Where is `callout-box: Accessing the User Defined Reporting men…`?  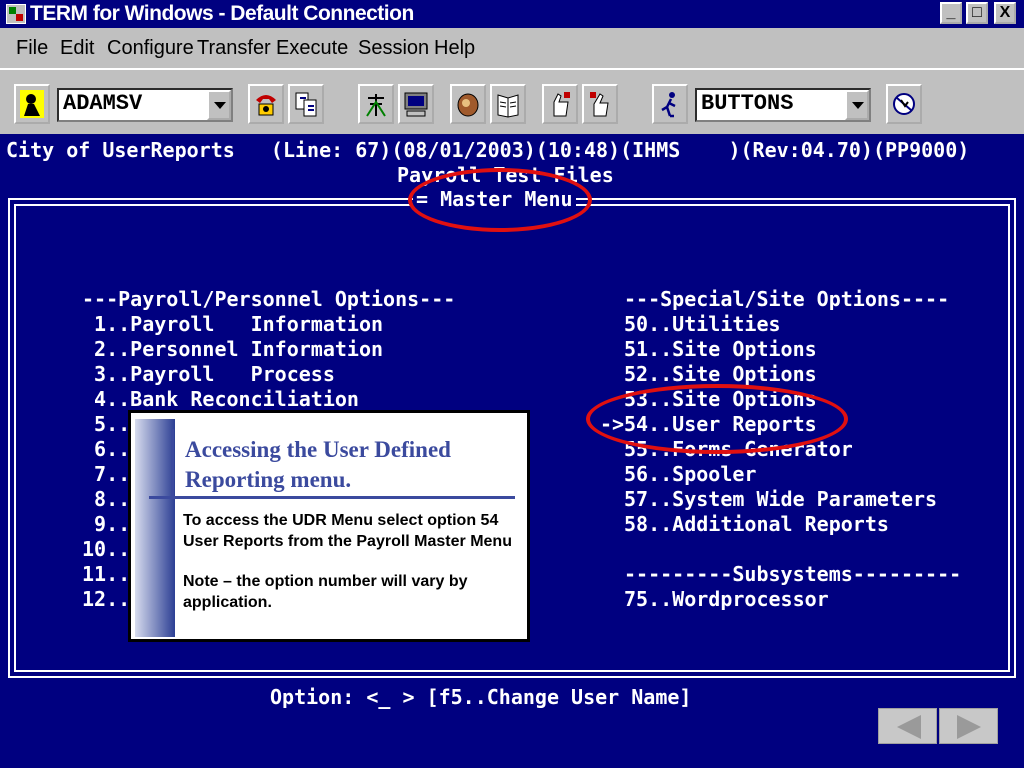 callout-box: Accessing the User Defined Reporting men… is located at coordinates (329, 526).